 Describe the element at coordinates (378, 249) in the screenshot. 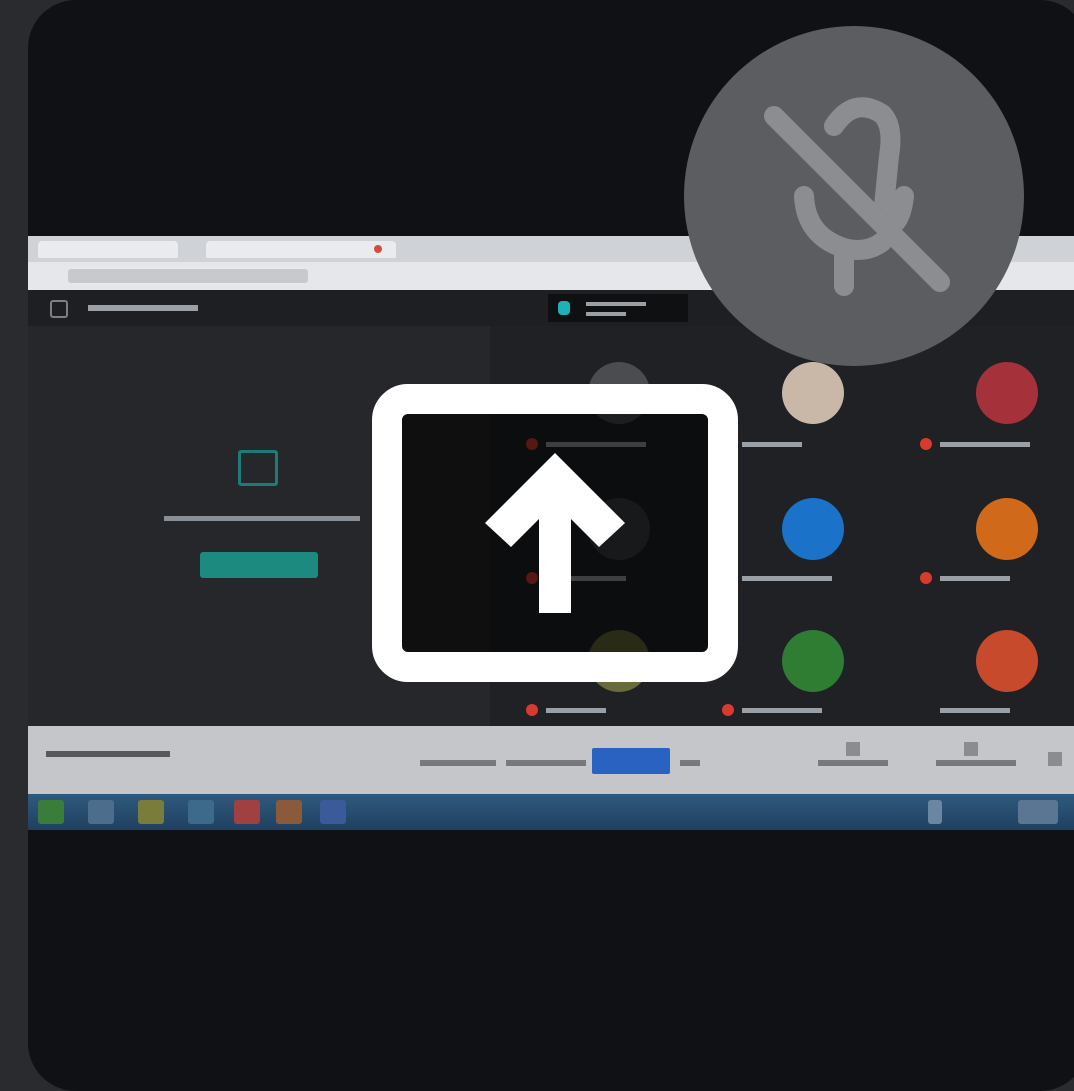

I see `tab-close-icon` at that location.